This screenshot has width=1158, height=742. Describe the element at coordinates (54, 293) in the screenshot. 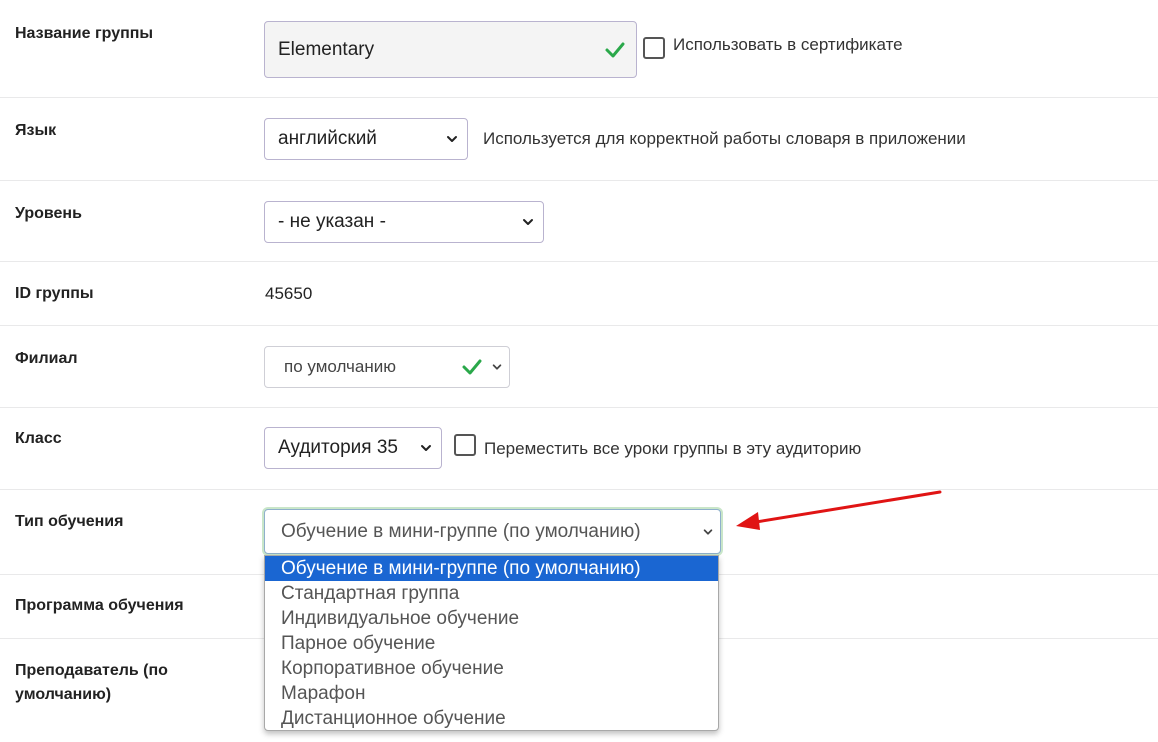

I see `group-id-label: ID группы` at that location.